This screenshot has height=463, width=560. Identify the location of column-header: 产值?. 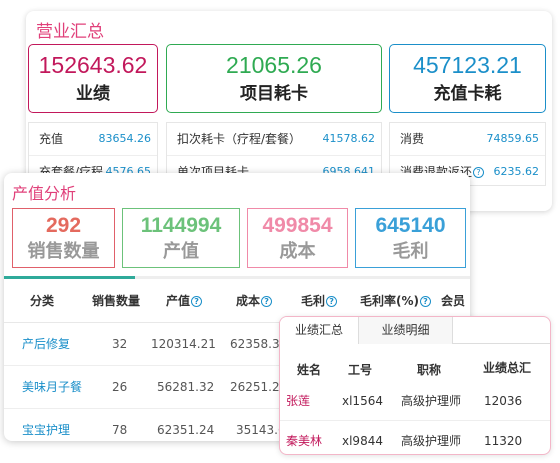
(184, 301).